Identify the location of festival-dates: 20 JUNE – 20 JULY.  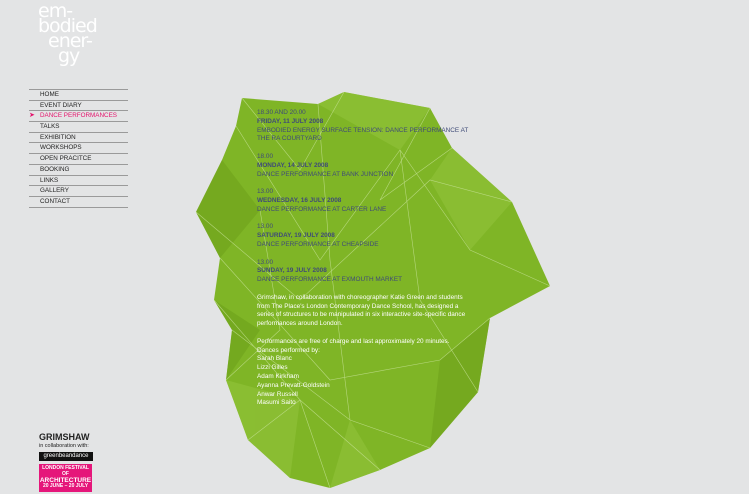
(65, 486).